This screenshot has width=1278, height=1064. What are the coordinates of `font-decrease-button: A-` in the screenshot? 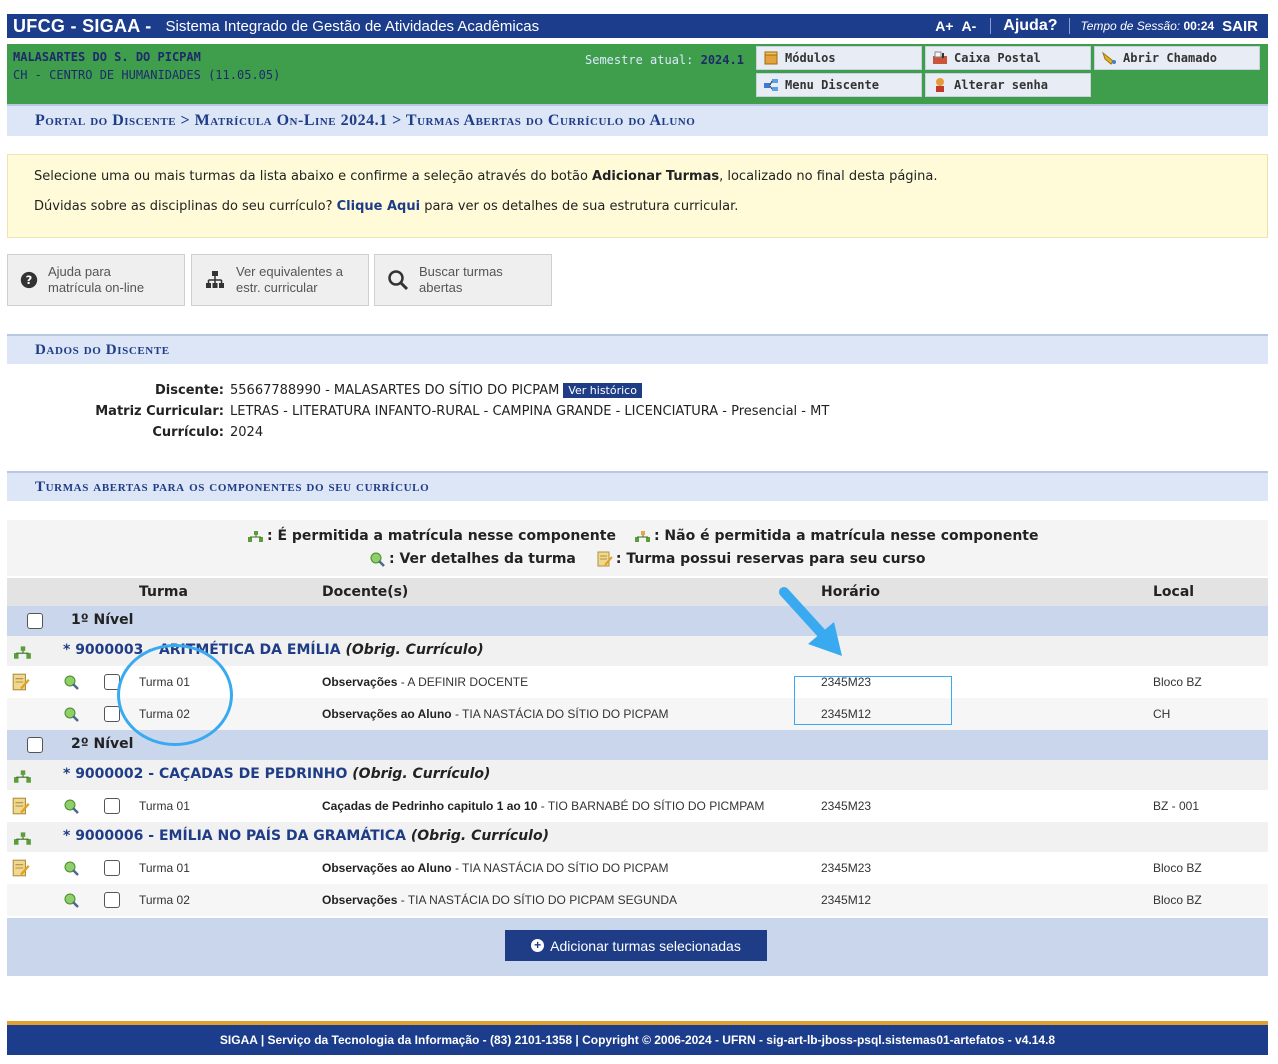 It's located at (972, 26).